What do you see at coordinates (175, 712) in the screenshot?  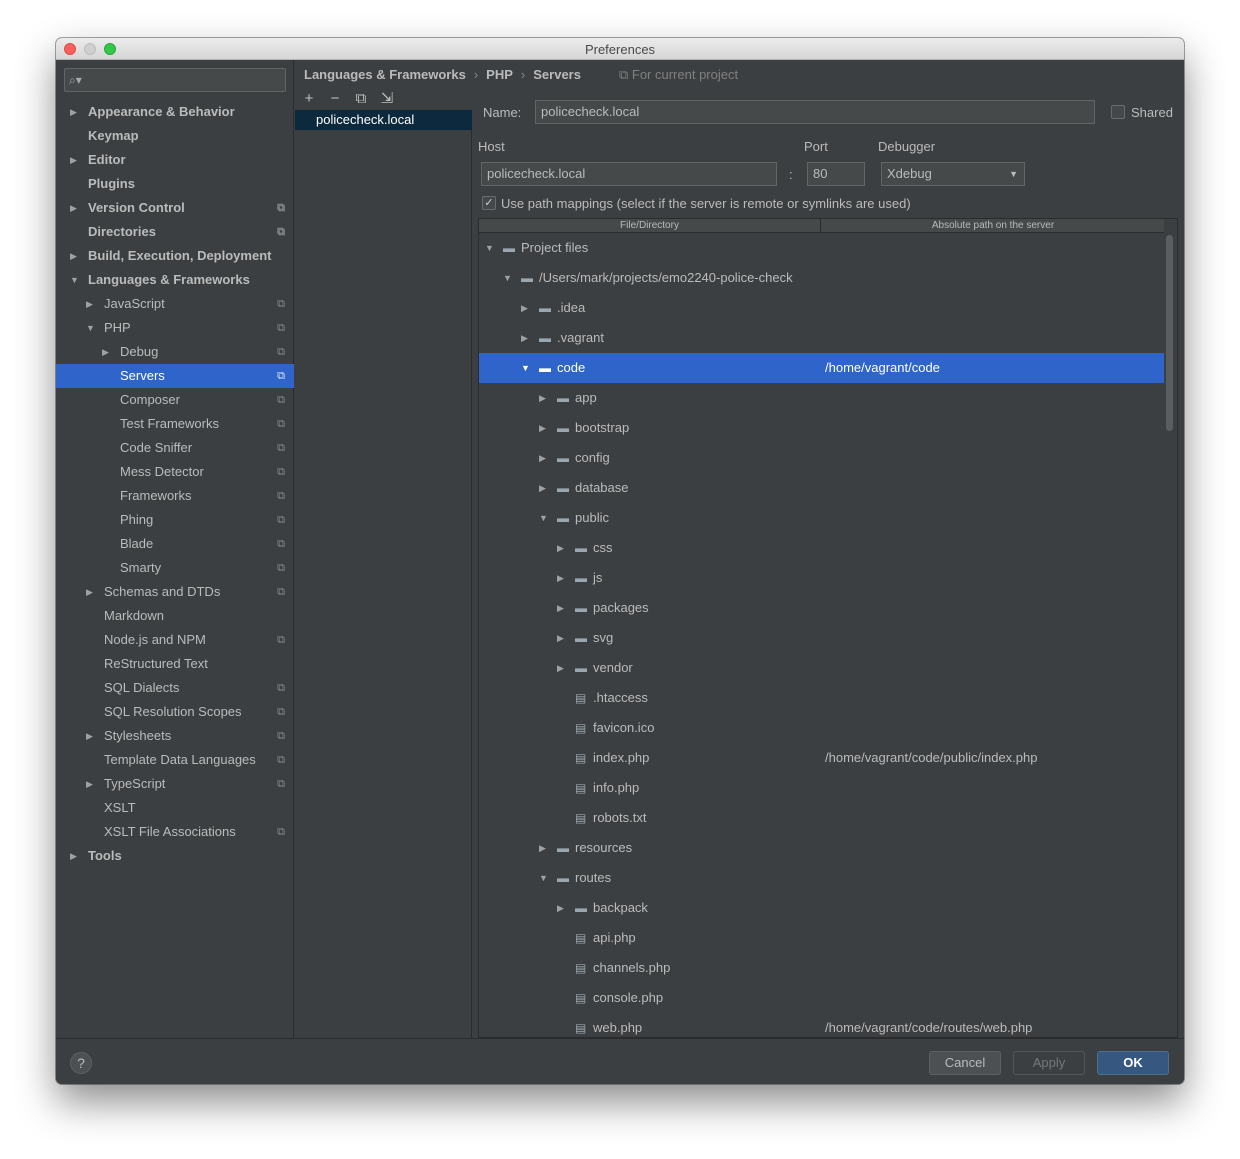 I see `settings-tree-item: SQL Resolution Scopes ⧉` at bounding box center [175, 712].